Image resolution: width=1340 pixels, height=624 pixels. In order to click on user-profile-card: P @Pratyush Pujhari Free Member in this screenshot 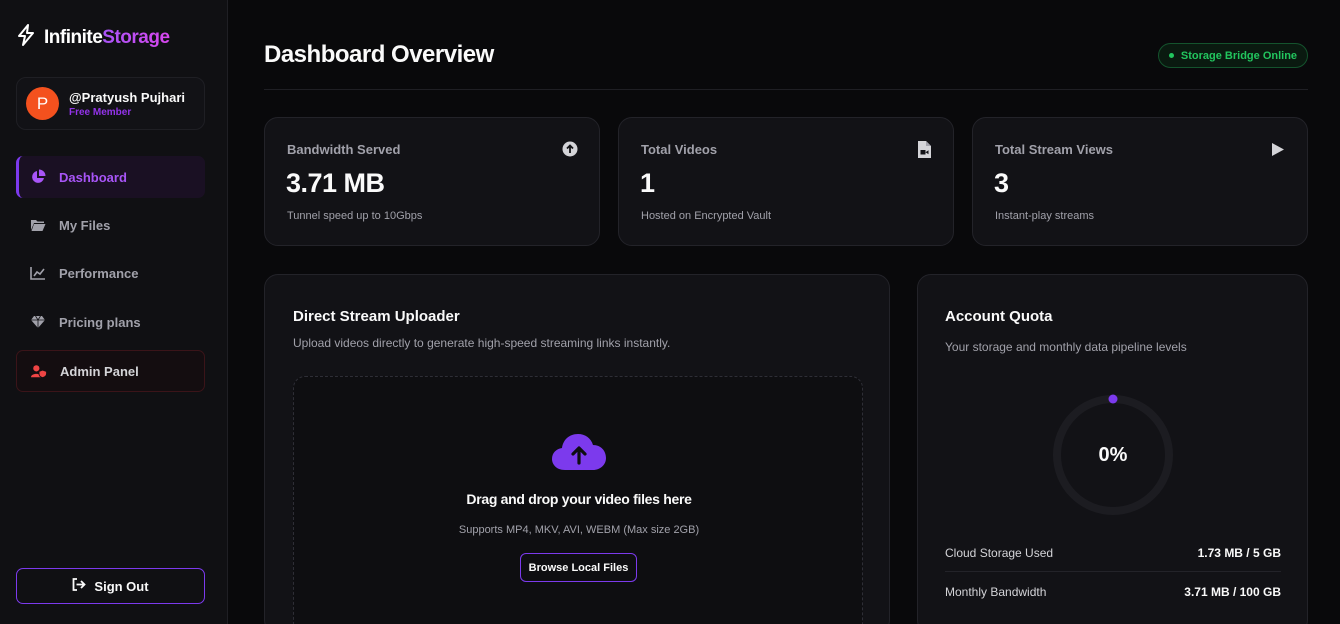, I will do `click(110, 103)`.